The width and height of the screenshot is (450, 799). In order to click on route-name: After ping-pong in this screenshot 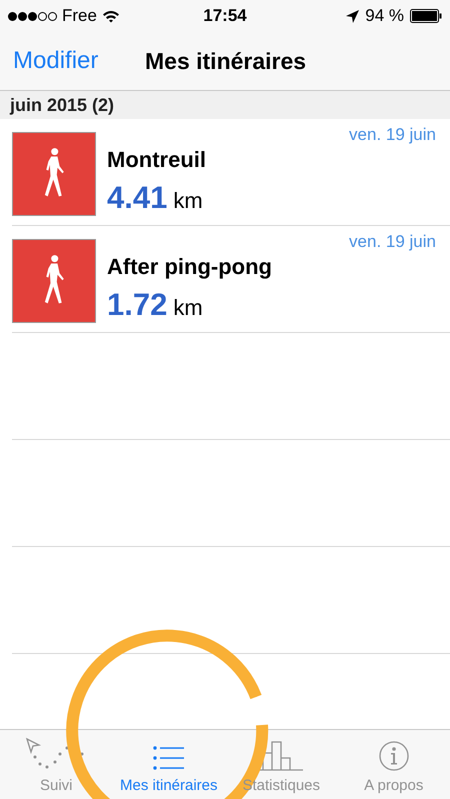, I will do `click(189, 267)`.